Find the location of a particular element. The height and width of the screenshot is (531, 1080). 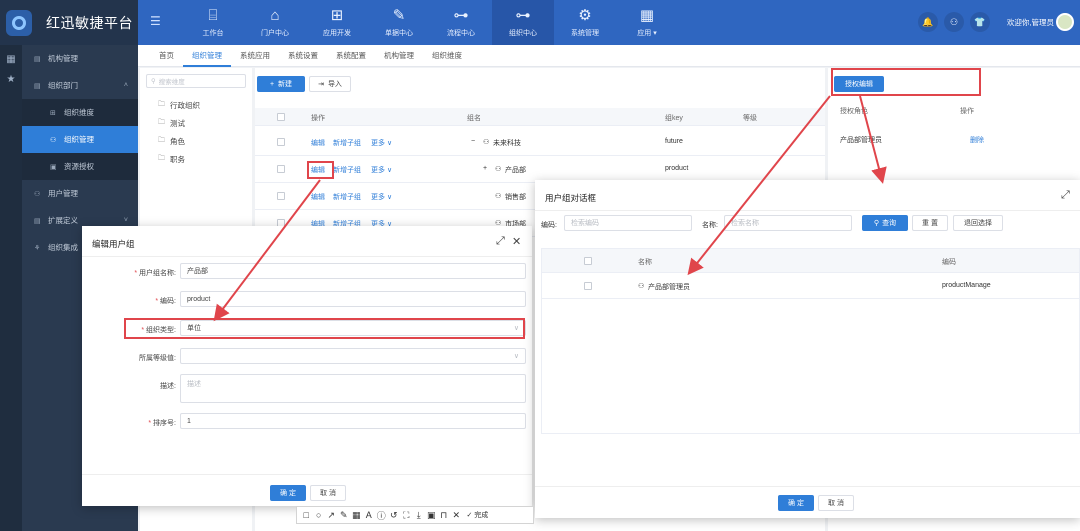

fullscreen-icon: ⛶ is located at coordinates (406, 515).